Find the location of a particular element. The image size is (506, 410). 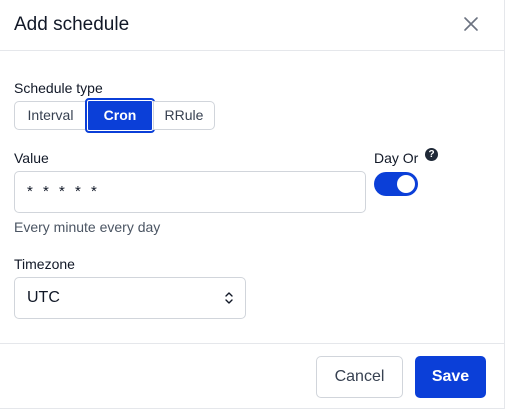

value-label: Value is located at coordinates (31, 158).